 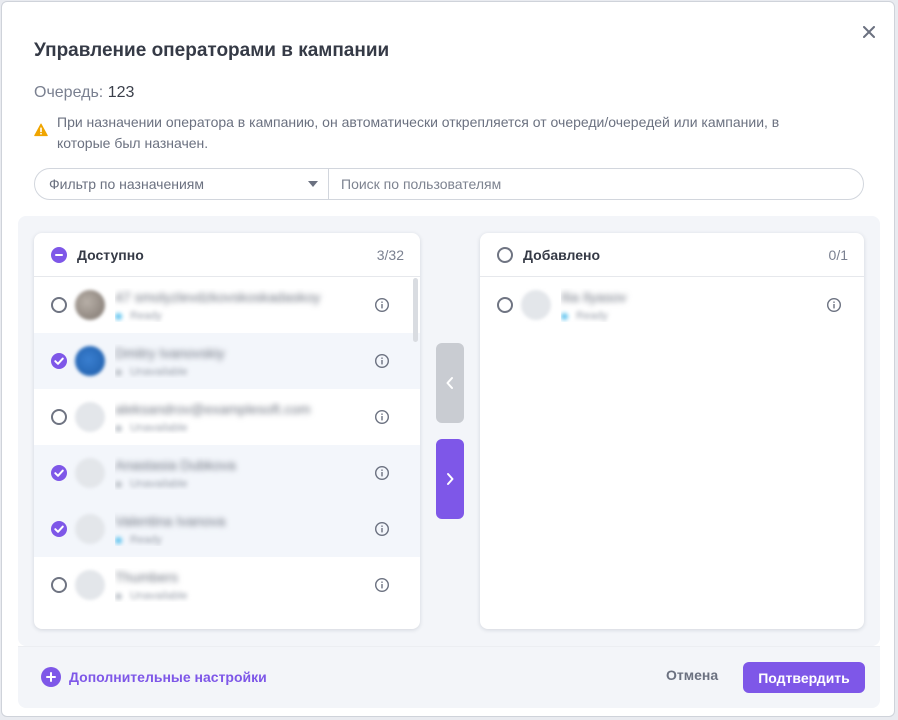 What do you see at coordinates (147, 577) in the screenshot?
I see `user-name: Thumbers` at bounding box center [147, 577].